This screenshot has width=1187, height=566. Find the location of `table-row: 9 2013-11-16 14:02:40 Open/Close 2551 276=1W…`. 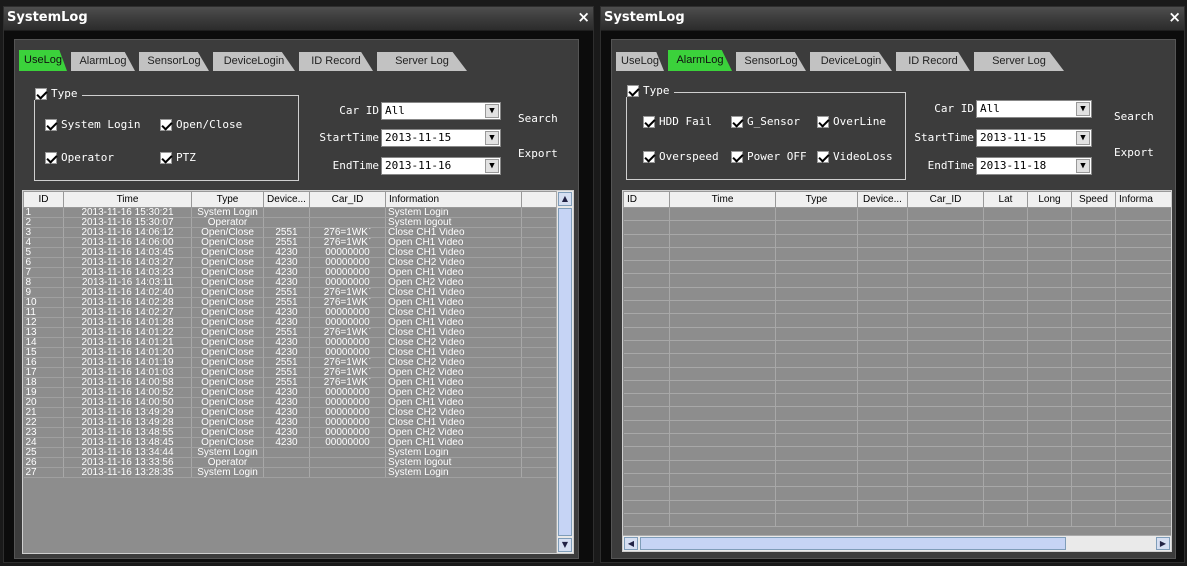

table-row: 9 2013-11-16 14:02:40 Open/Close 2551 276=1W… is located at coordinates (291, 292).